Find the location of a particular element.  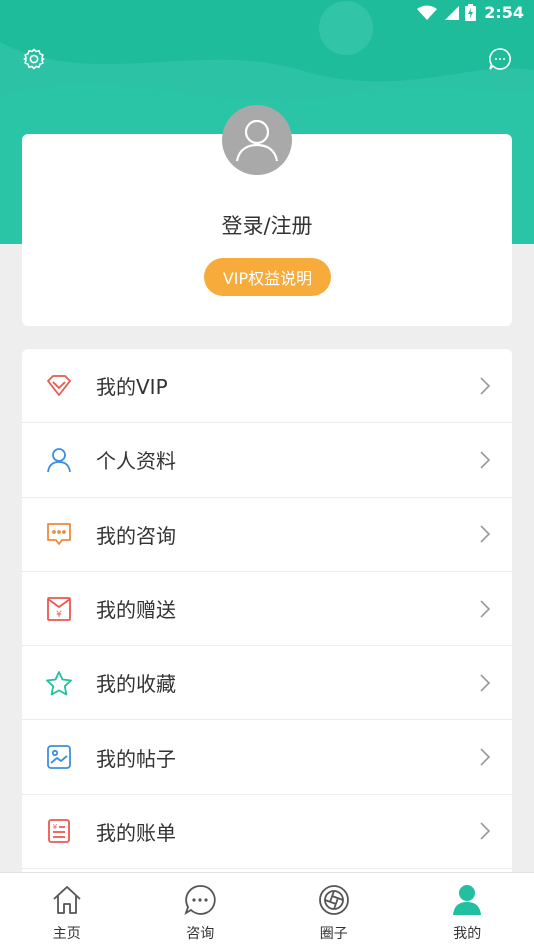

menu-item-profile: 个人资料 is located at coordinates (267, 460).